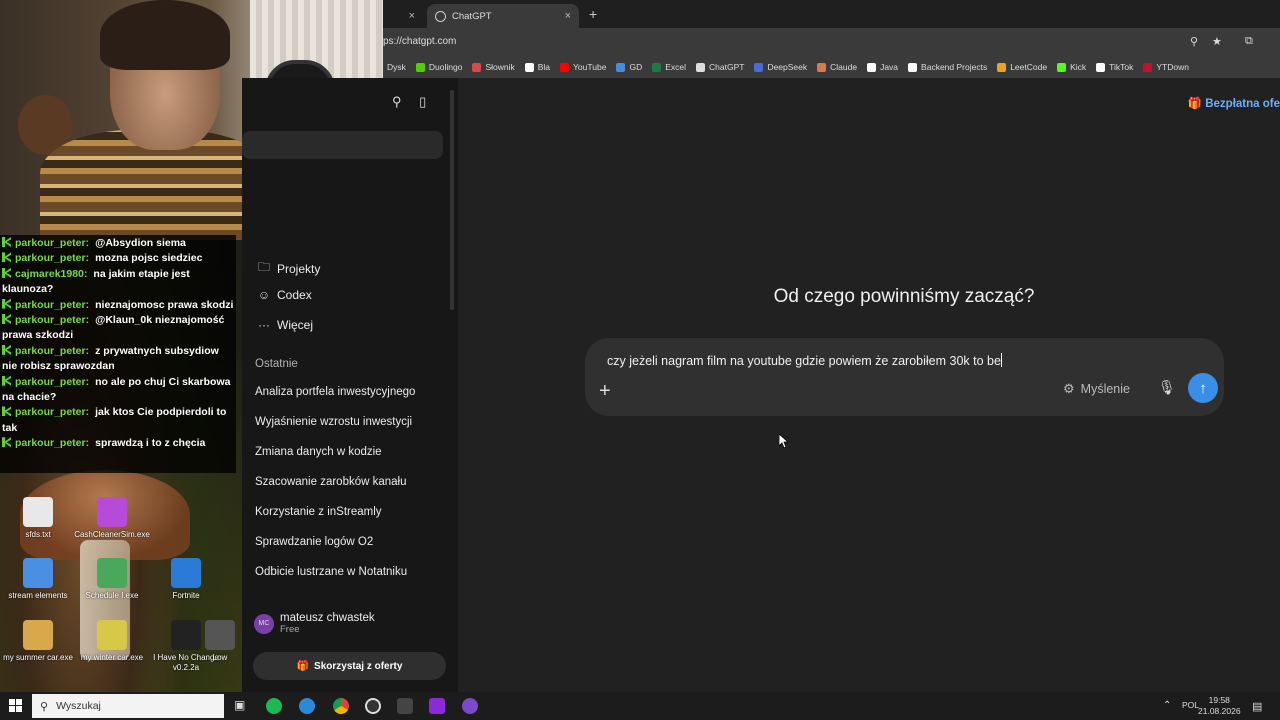 The image size is (1280, 720). I want to click on recent-chat-item: Odbicie lustrzane w Notatniku, so click(331, 572).